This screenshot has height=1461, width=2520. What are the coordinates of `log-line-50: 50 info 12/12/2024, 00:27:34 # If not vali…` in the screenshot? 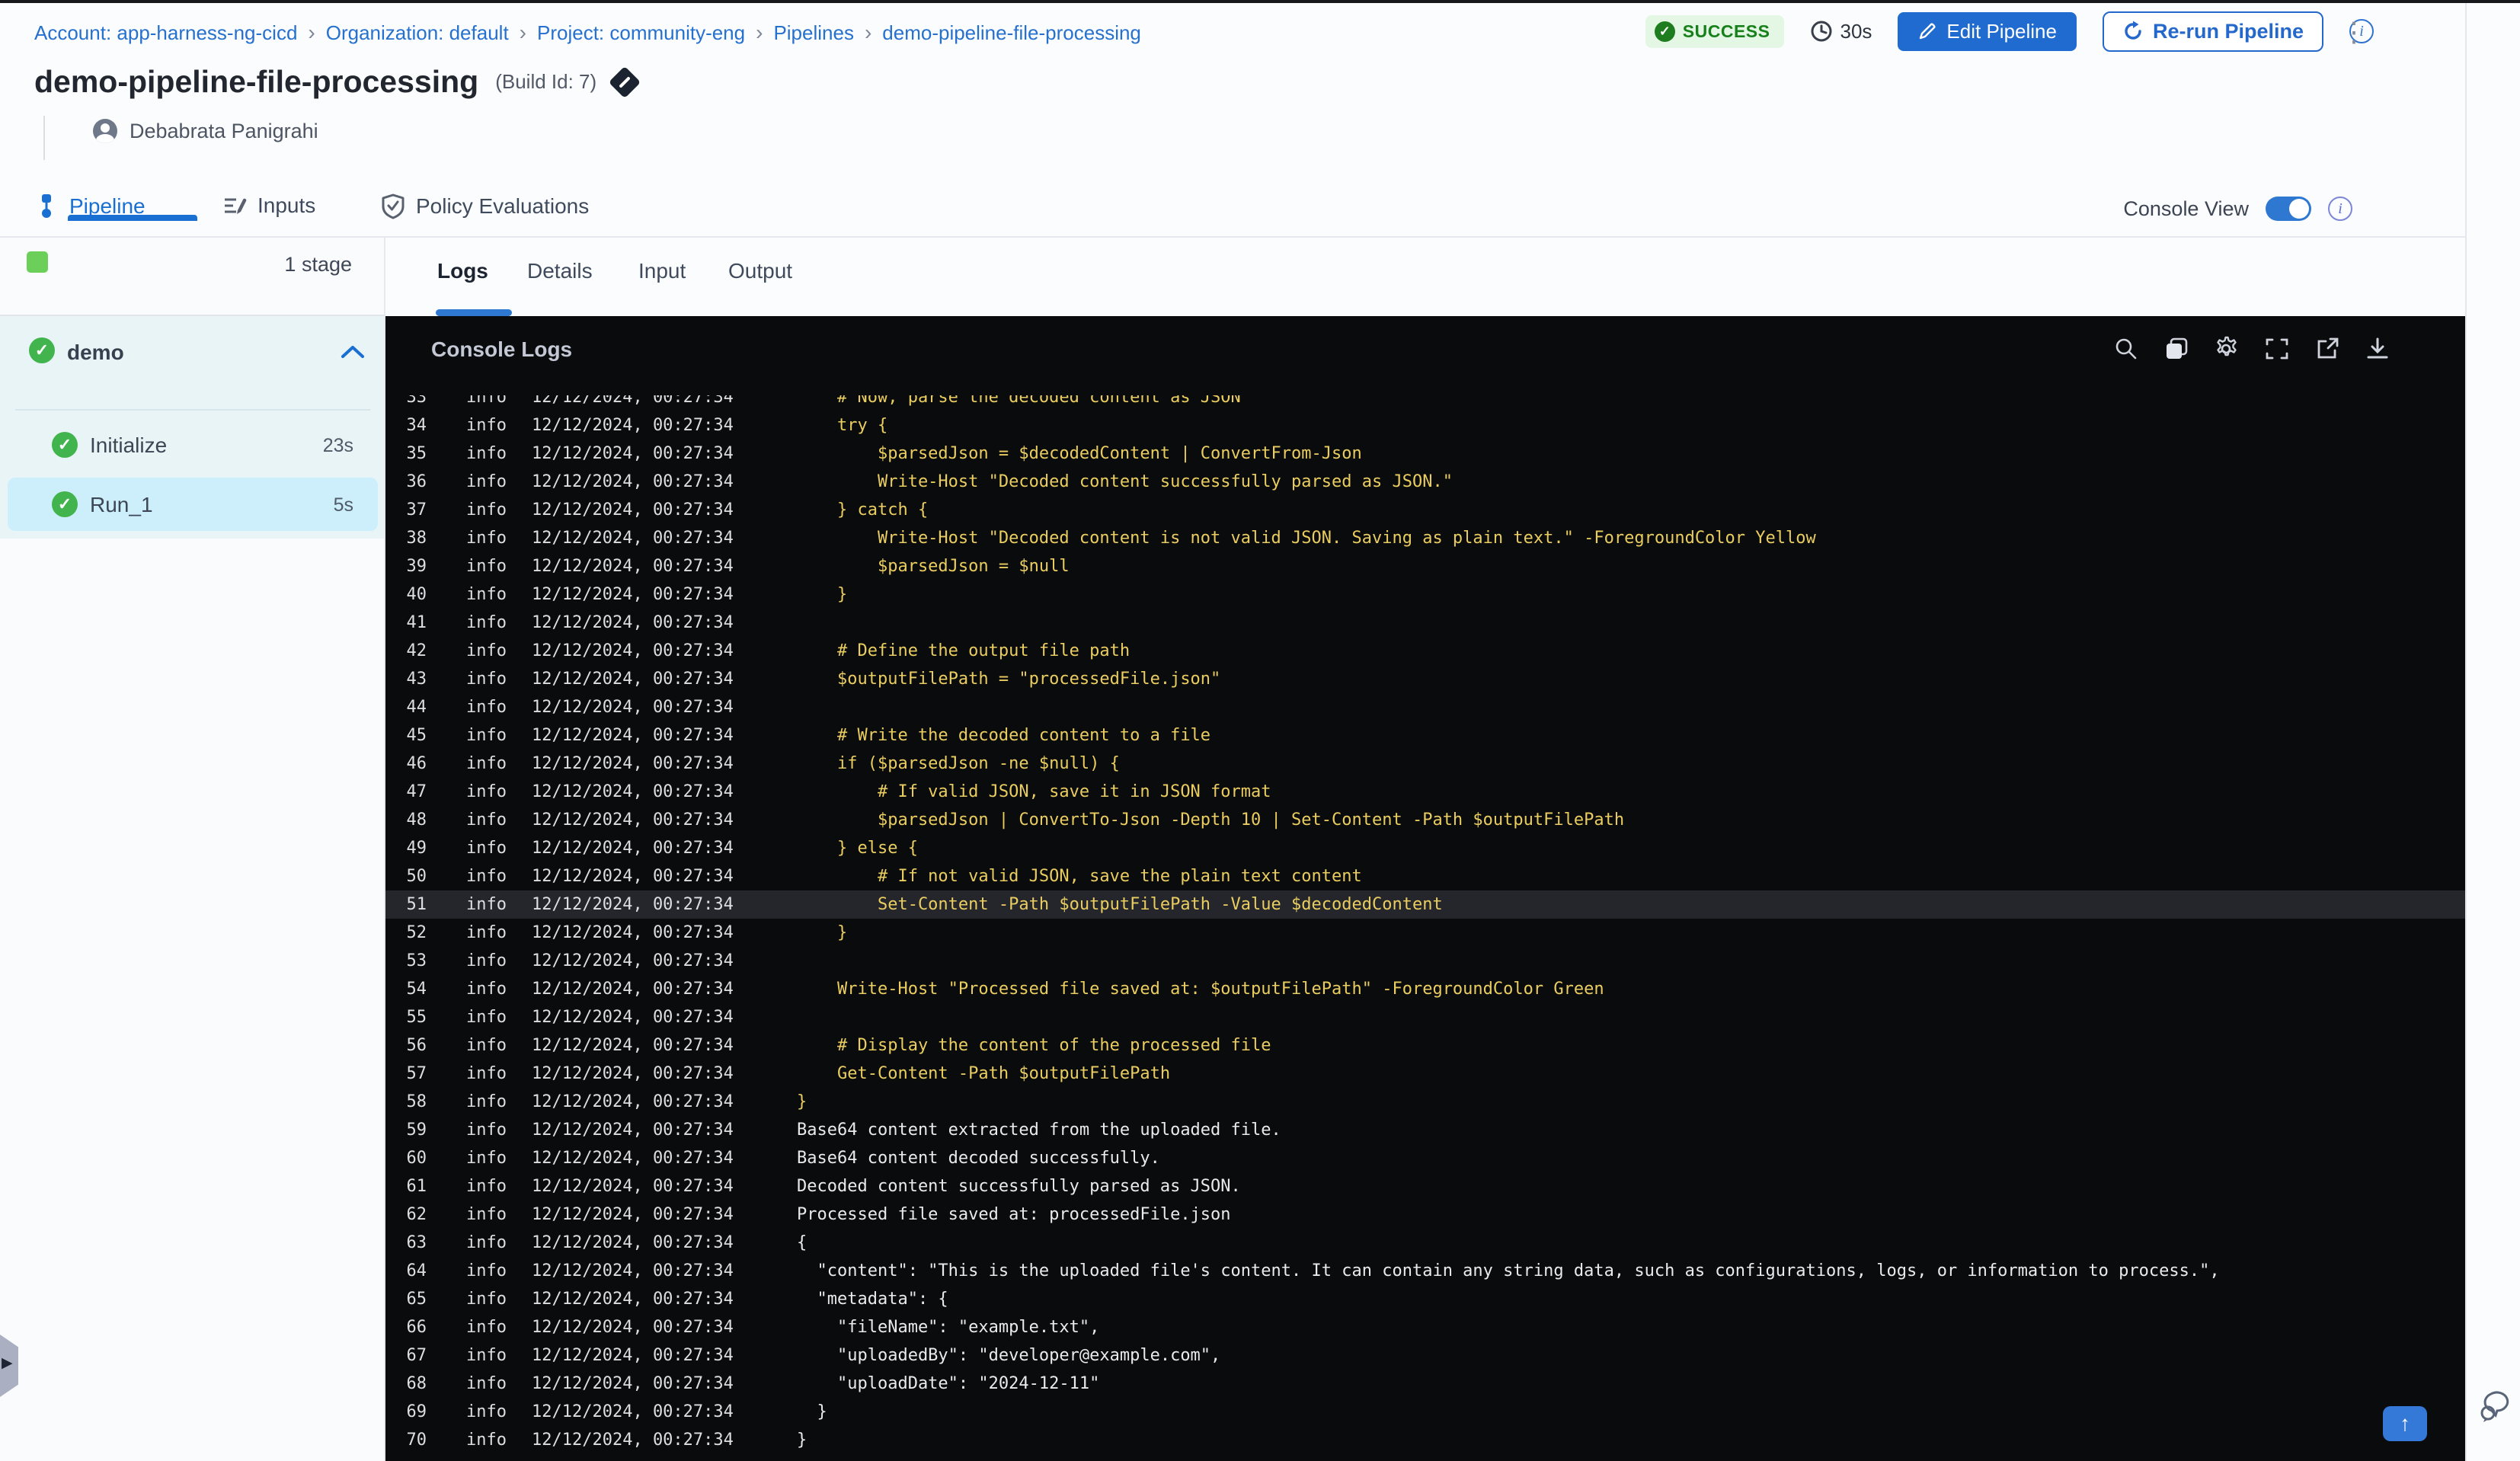 It's located at (1425, 876).